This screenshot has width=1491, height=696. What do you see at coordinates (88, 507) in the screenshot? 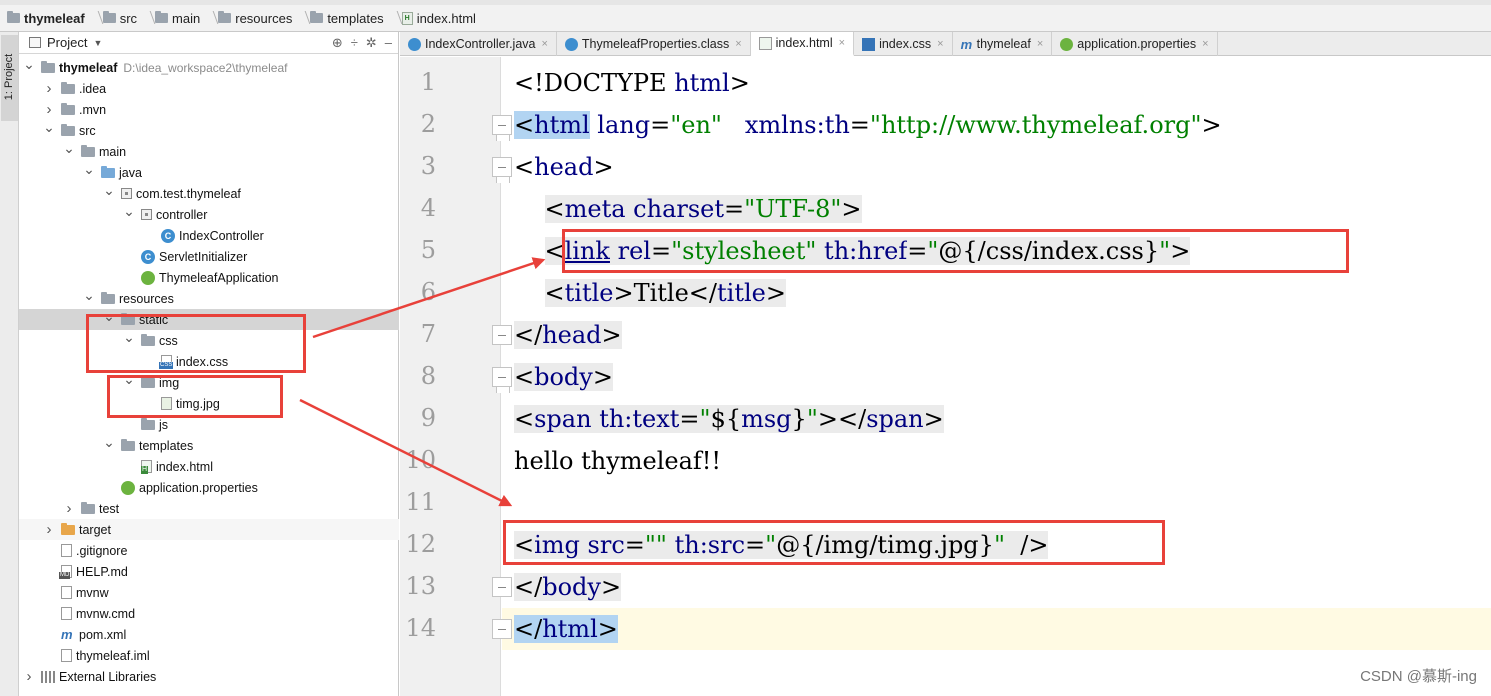
I see `folder-icon` at bounding box center [88, 507].